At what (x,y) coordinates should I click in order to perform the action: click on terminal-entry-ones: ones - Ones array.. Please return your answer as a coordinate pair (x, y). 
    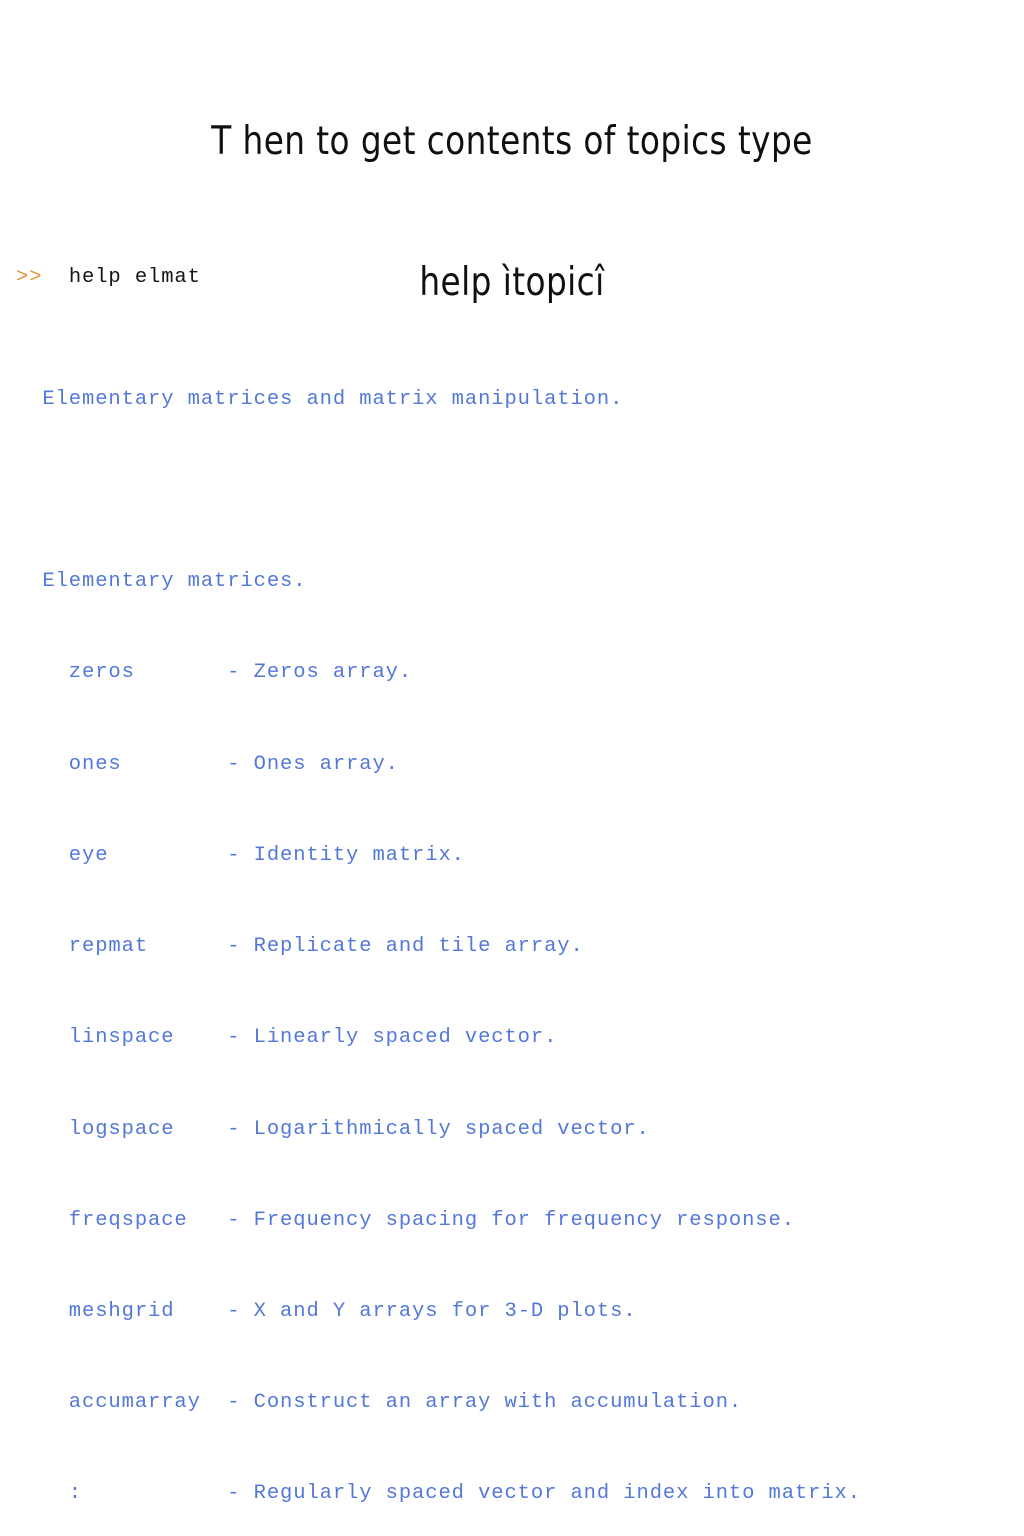
    Looking at the image, I should click on (207, 764).